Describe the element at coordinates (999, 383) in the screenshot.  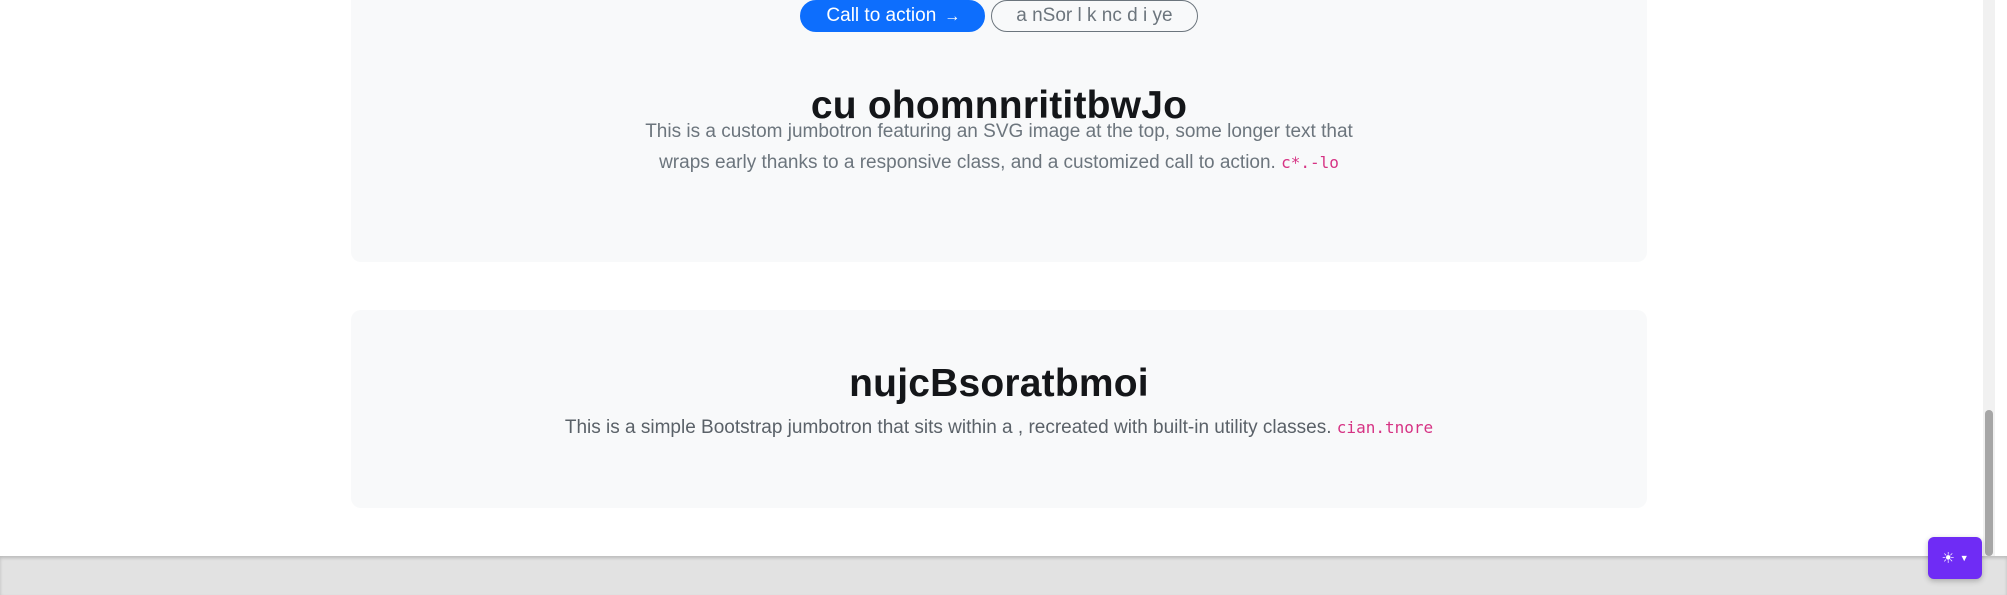
I see `simple-jumbotron-title: nujcBsoratbmoi` at that location.